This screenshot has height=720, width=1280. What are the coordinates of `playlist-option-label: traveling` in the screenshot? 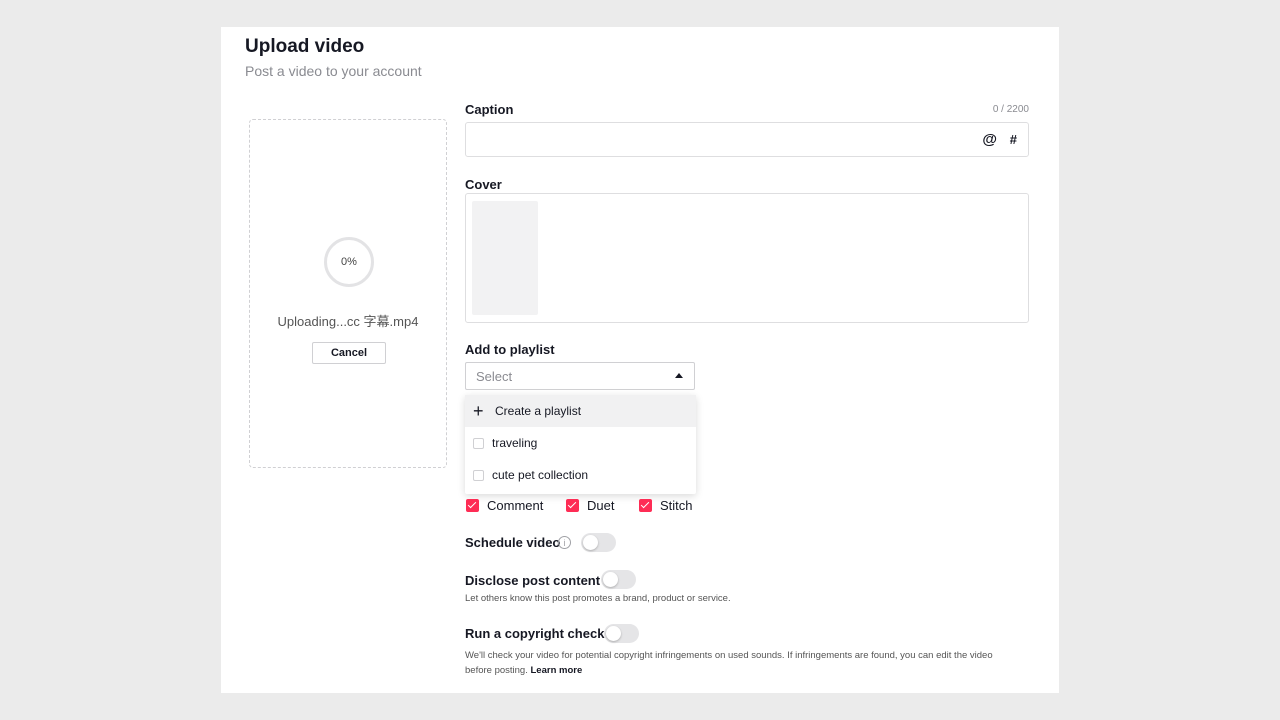 It's located at (515, 443).